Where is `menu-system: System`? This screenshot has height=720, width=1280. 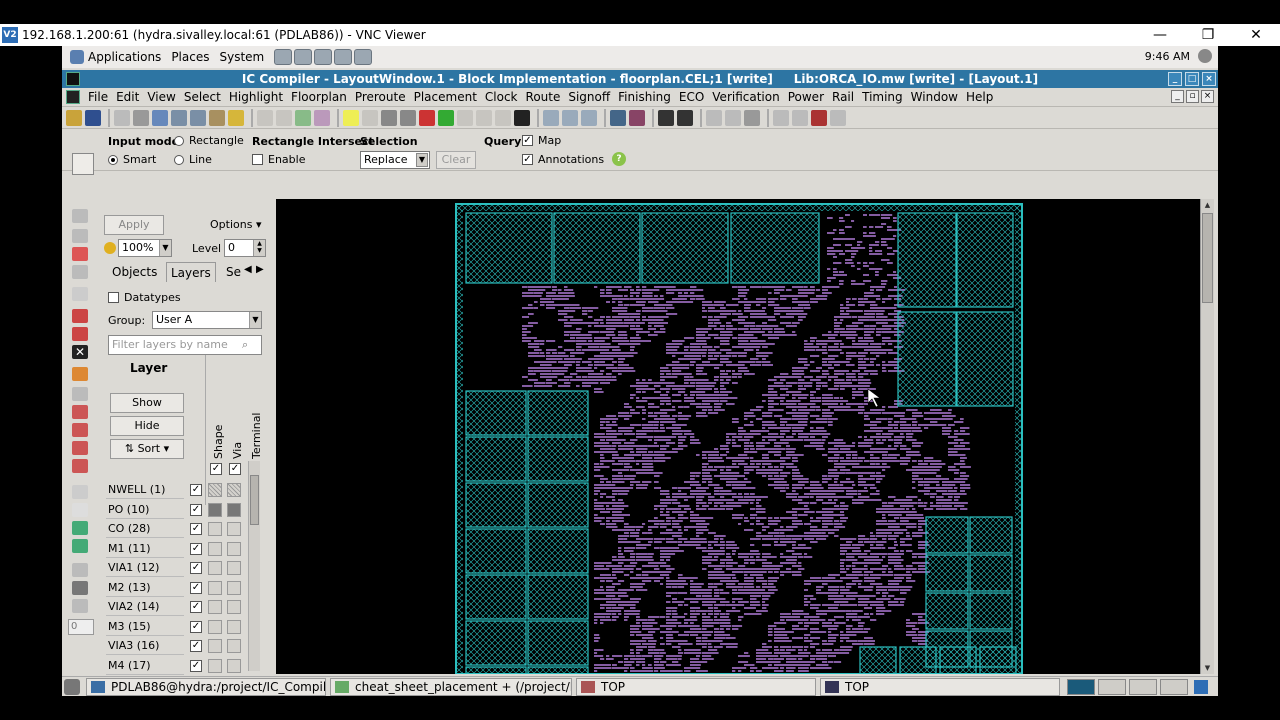 menu-system: System is located at coordinates (241, 57).